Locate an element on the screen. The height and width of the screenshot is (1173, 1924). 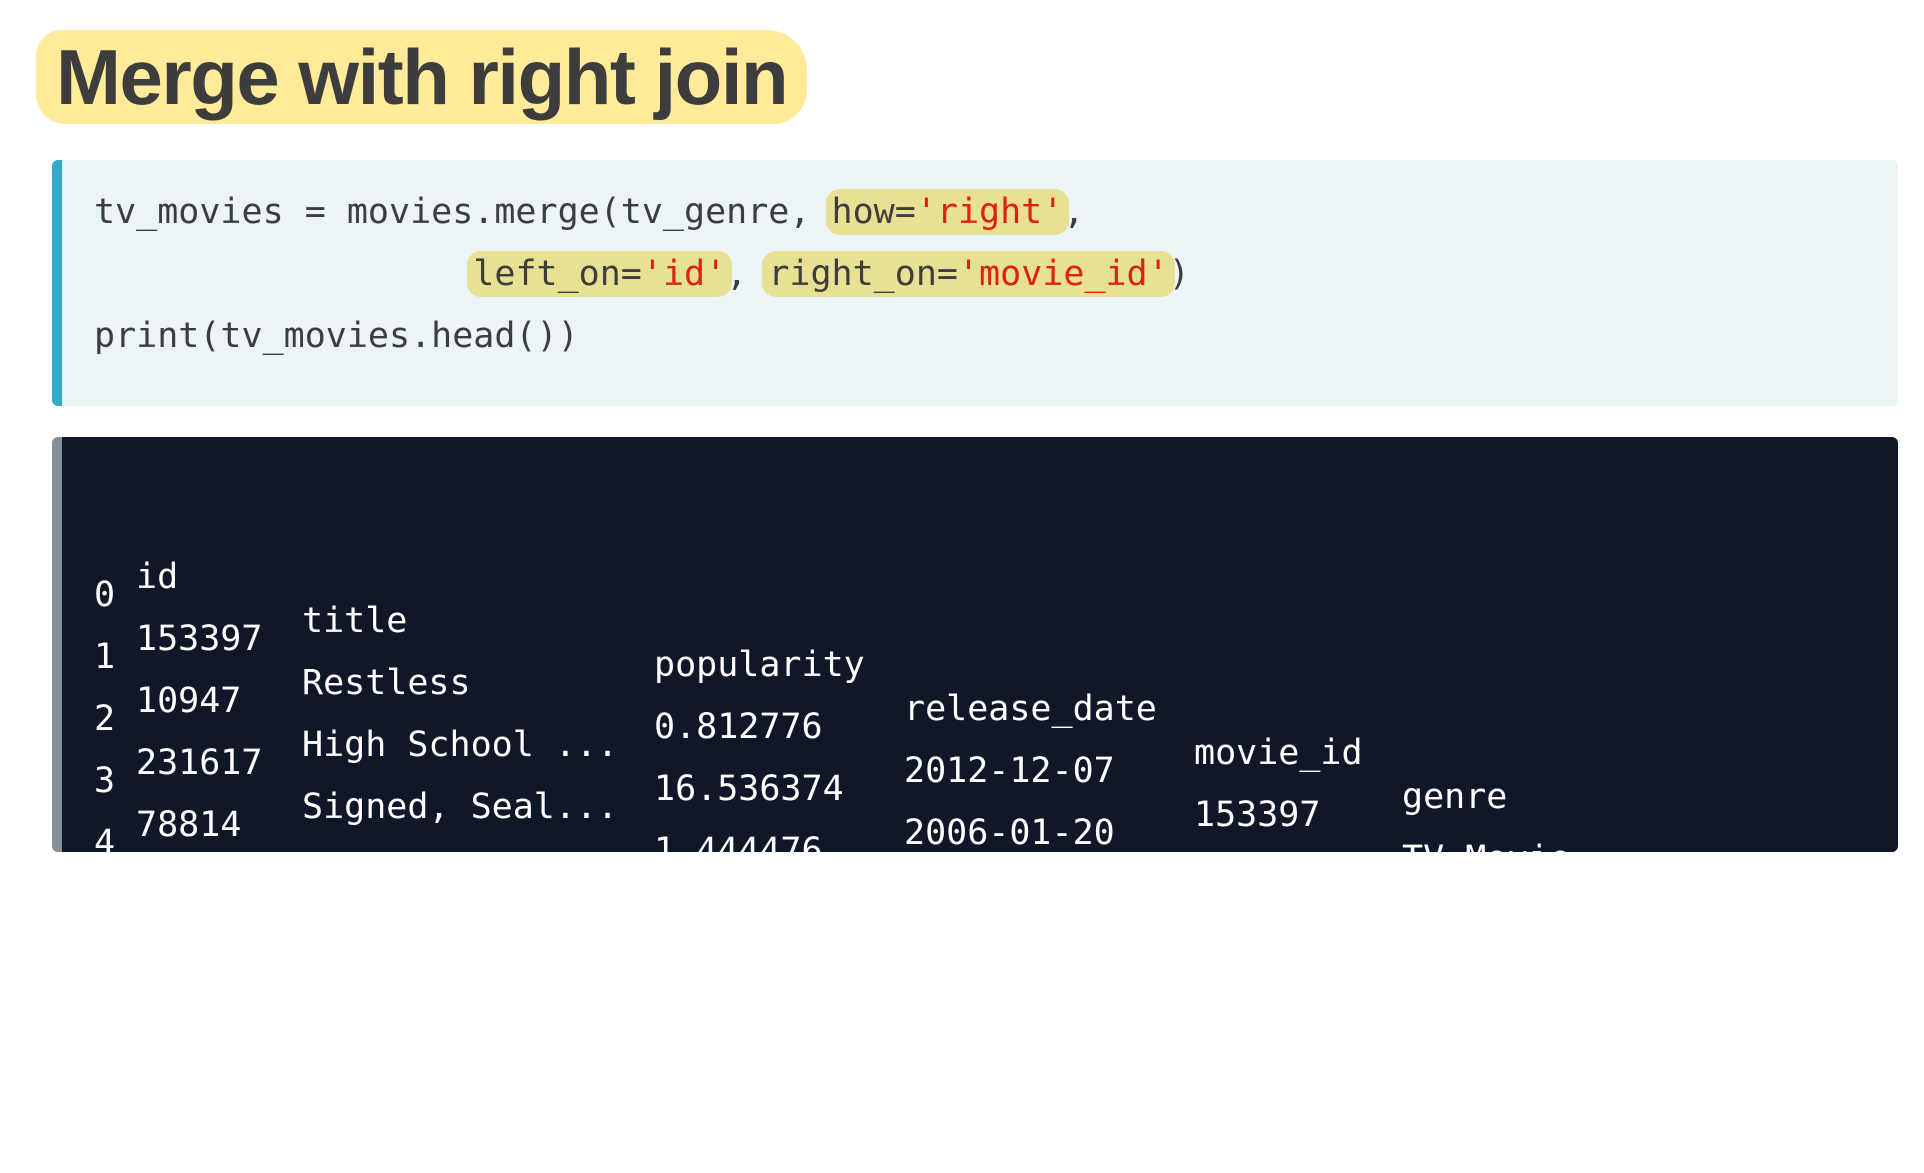
cell-id: 158150 is located at coordinates (199, 887).